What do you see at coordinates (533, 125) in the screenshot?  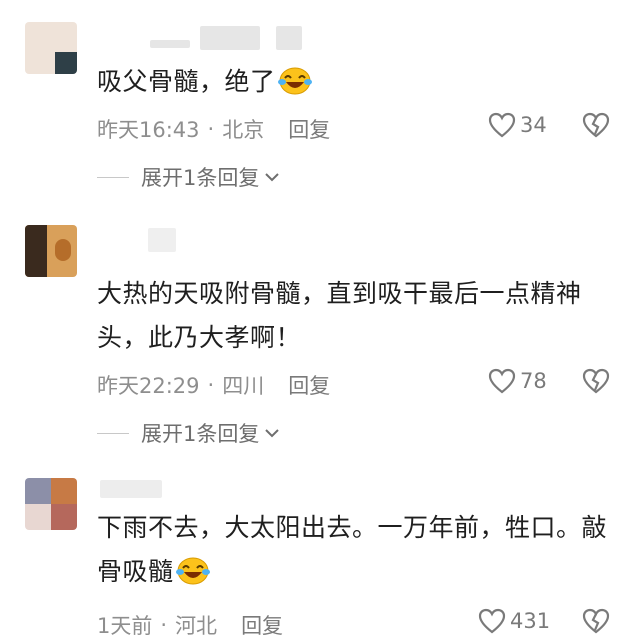 I see `like-count: 34` at bounding box center [533, 125].